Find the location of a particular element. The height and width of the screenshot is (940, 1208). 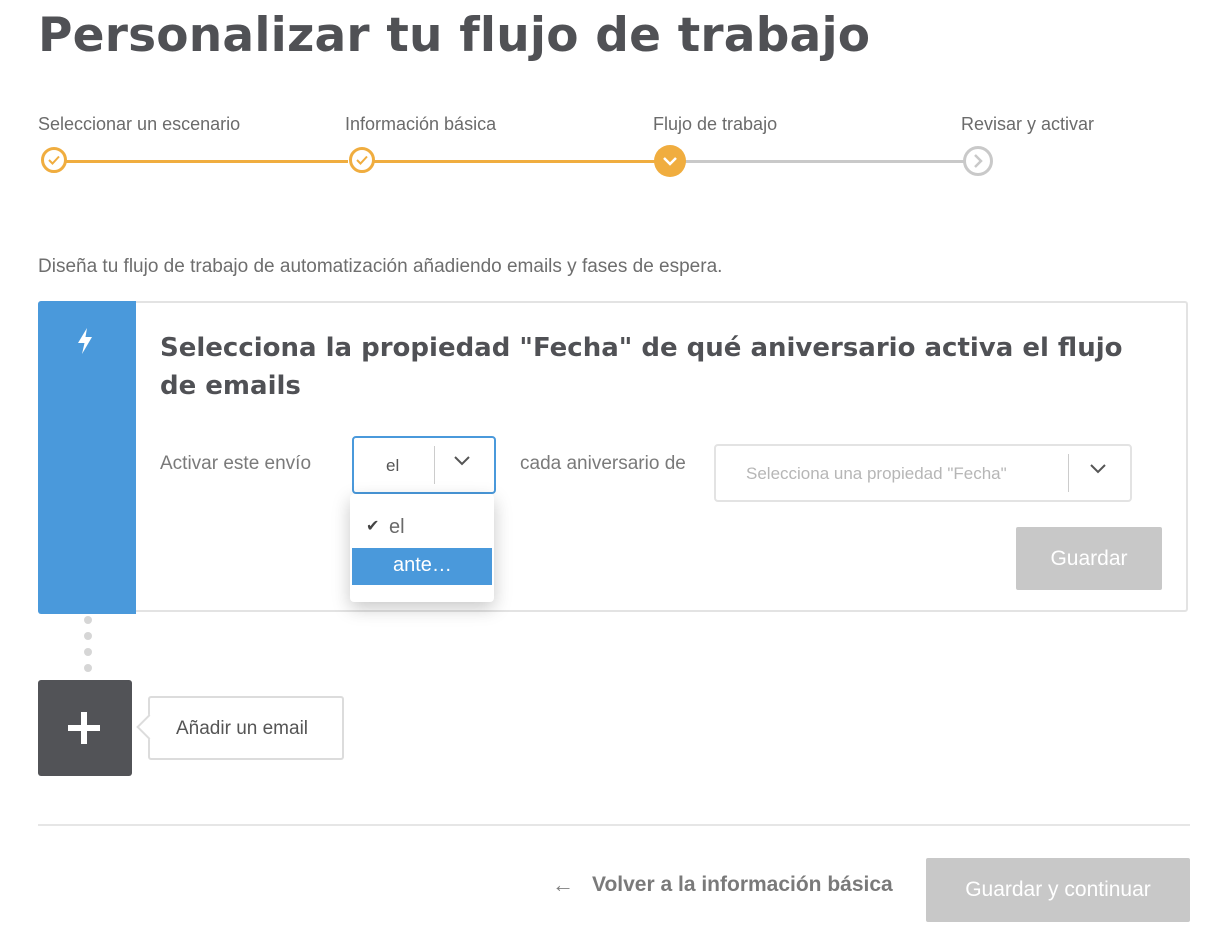

dropdown-option-el: ✔ el is located at coordinates (422, 528).